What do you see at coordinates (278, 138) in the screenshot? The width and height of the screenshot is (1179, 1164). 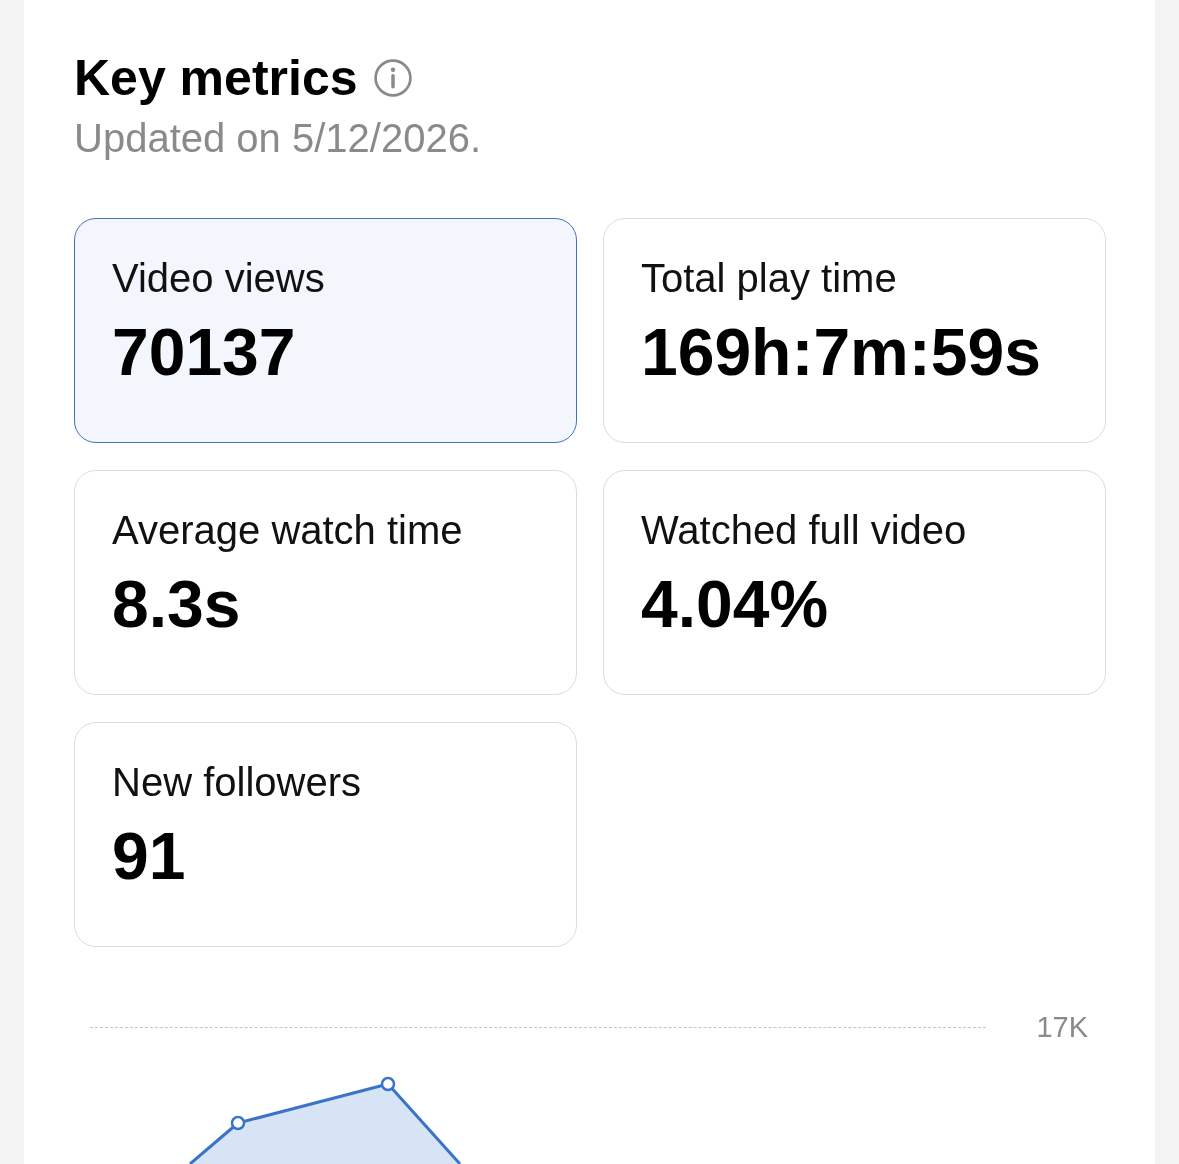 I see `updated-date-text: Updated on 5/12/2026.` at bounding box center [278, 138].